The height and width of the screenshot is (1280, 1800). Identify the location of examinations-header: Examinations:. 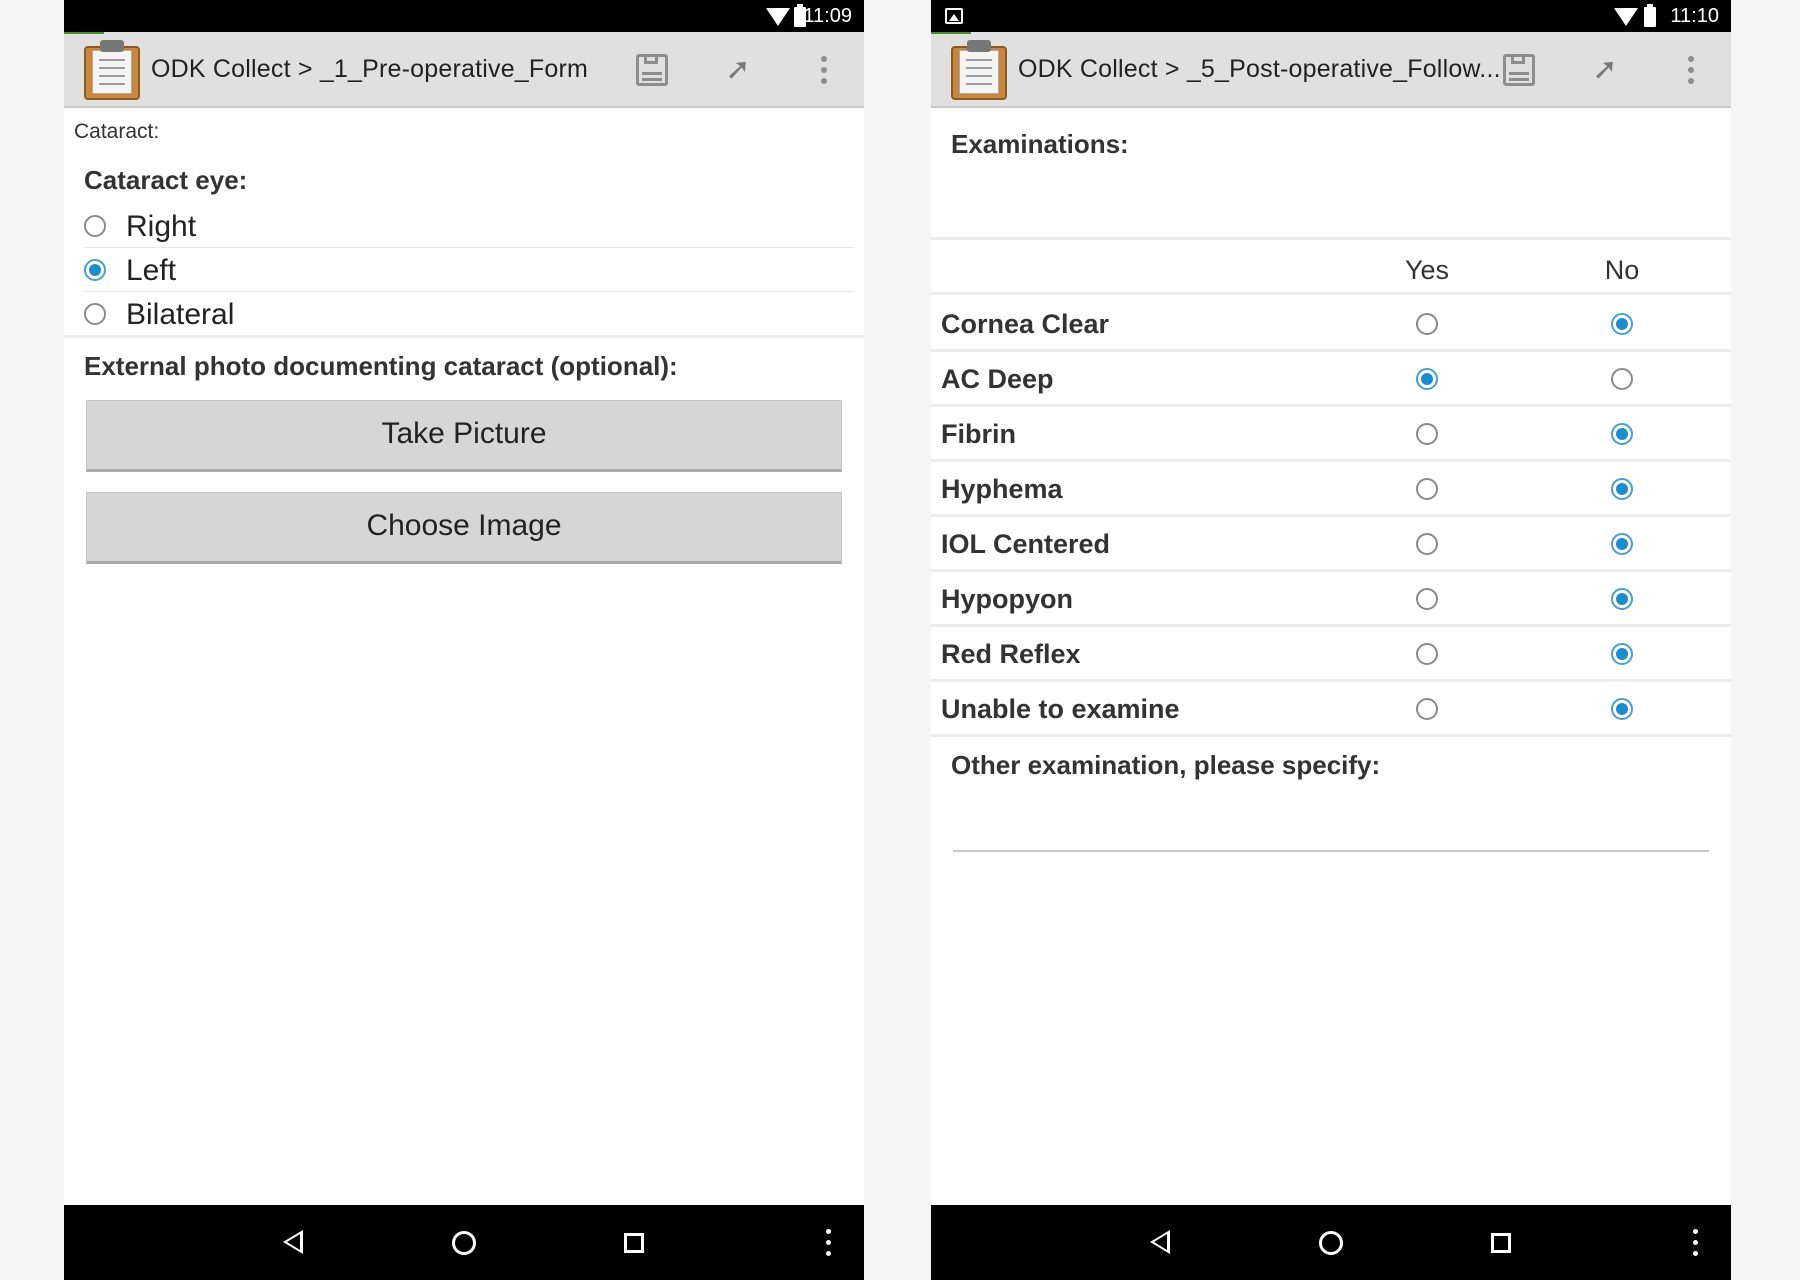
(1331, 174).